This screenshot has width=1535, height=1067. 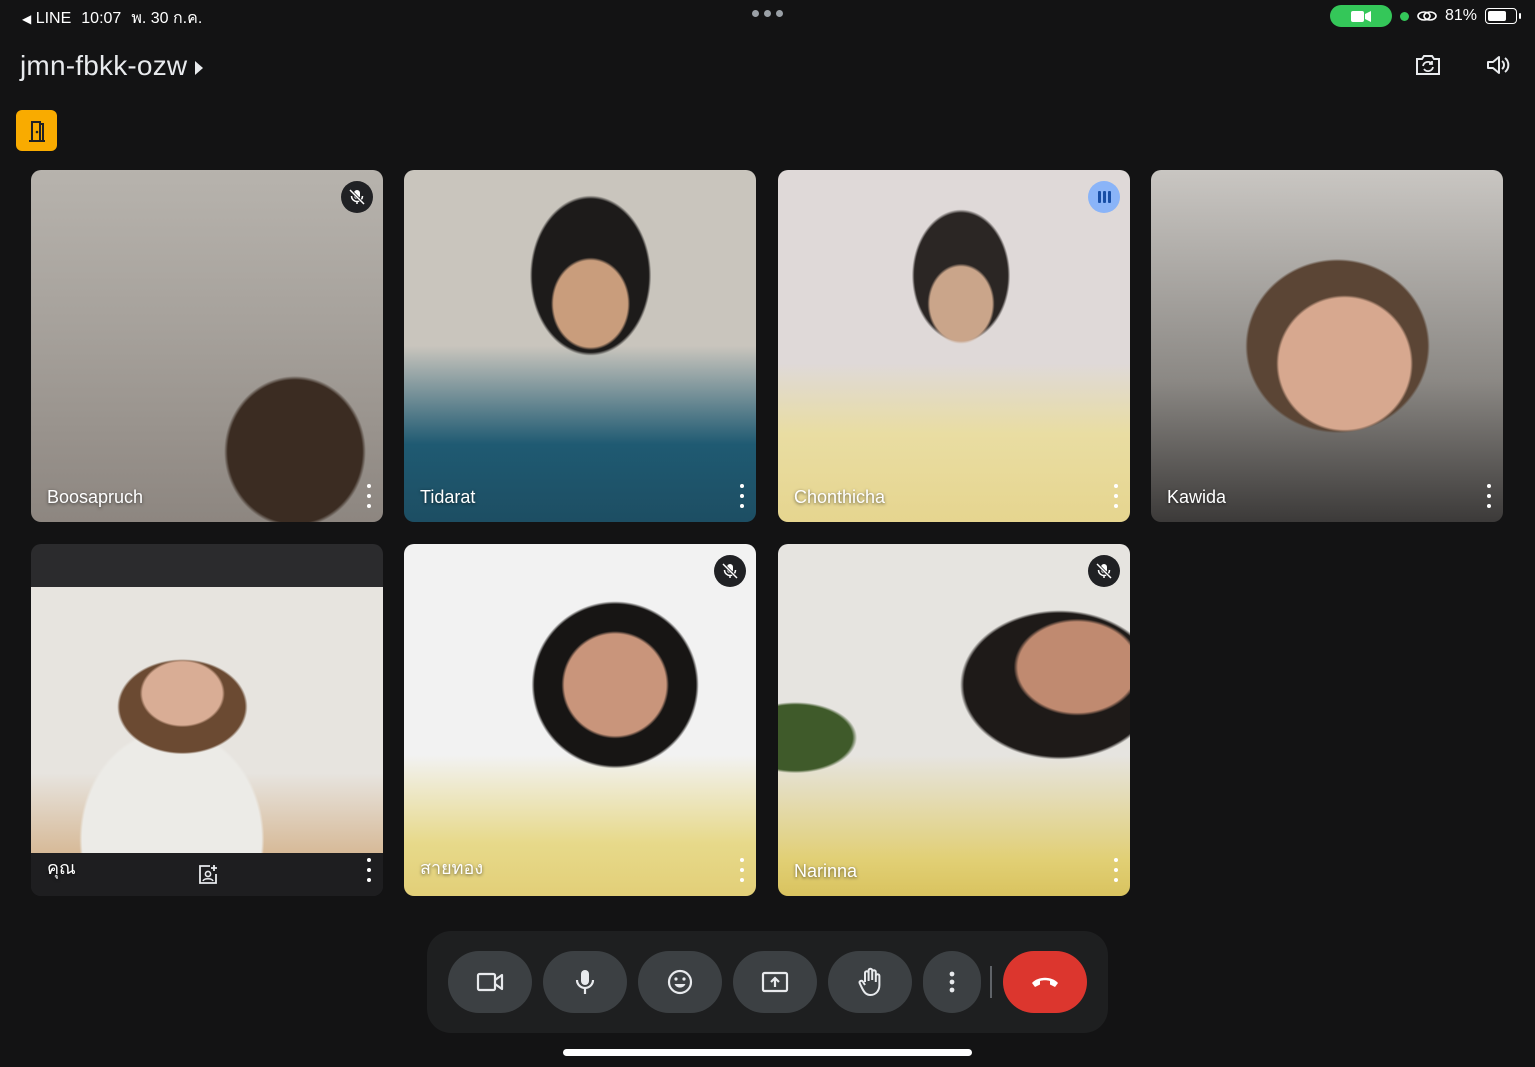 I want to click on more-vertical-icon, so click(x=952, y=982).